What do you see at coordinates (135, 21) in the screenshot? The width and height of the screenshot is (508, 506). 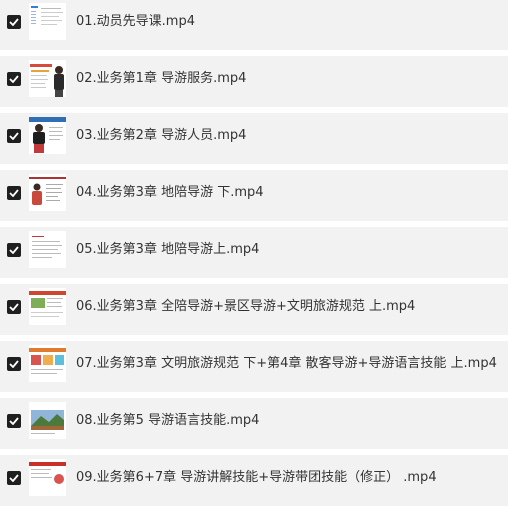 I see `file-name: 01.动员先导课.mp4` at bounding box center [135, 21].